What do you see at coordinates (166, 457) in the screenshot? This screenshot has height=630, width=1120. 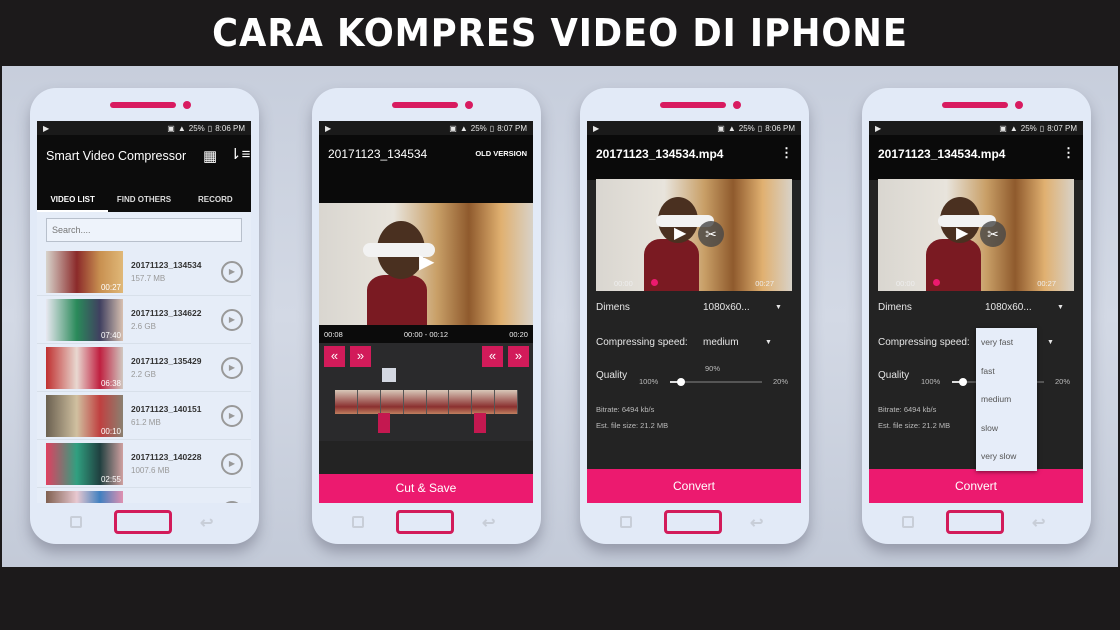 I see `video-name: 20171123_140228` at bounding box center [166, 457].